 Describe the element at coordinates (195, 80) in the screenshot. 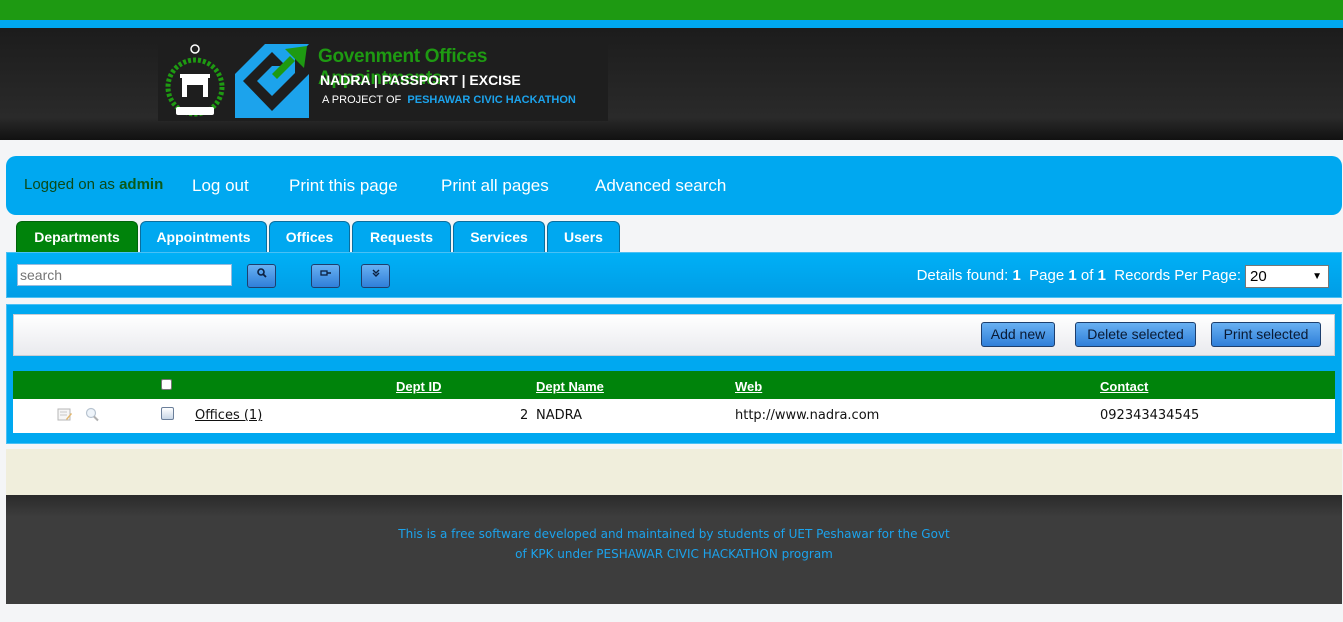

I see `kpk-emblem-icon` at that location.